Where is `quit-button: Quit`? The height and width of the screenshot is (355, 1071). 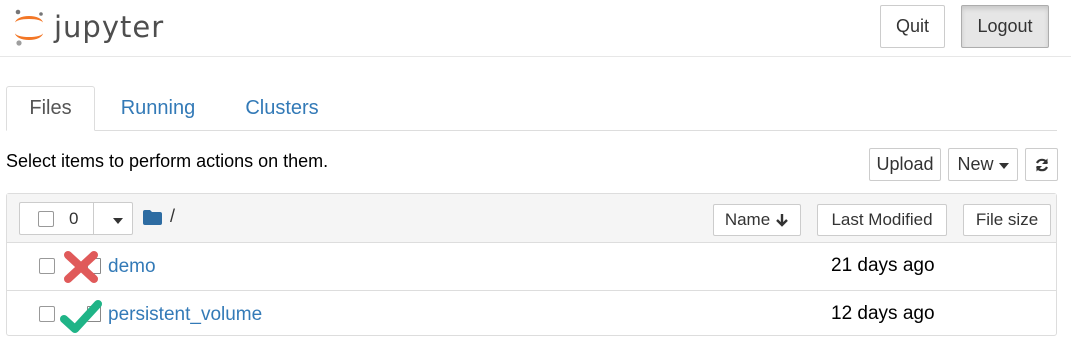
quit-button: Quit is located at coordinates (912, 26).